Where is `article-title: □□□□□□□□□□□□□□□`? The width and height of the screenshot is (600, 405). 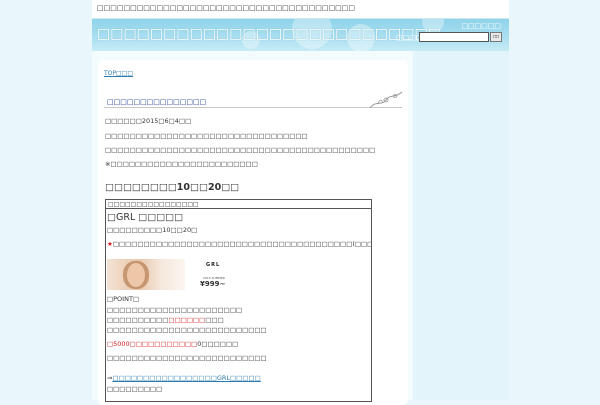
article-title: □□□□□□□□□□□□□□□ is located at coordinates (157, 102).